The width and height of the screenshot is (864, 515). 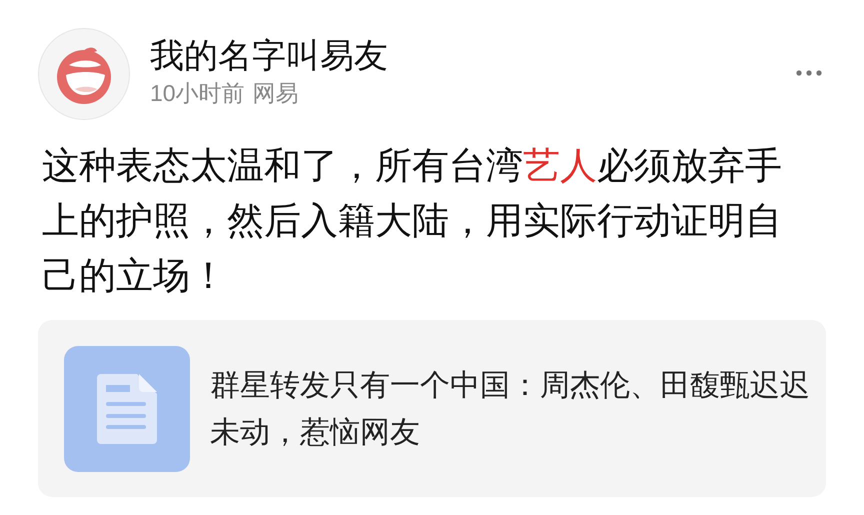 What do you see at coordinates (560, 165) in the screenshot?
I see `topic-link: 艺人` at bounding box center [560, 165].